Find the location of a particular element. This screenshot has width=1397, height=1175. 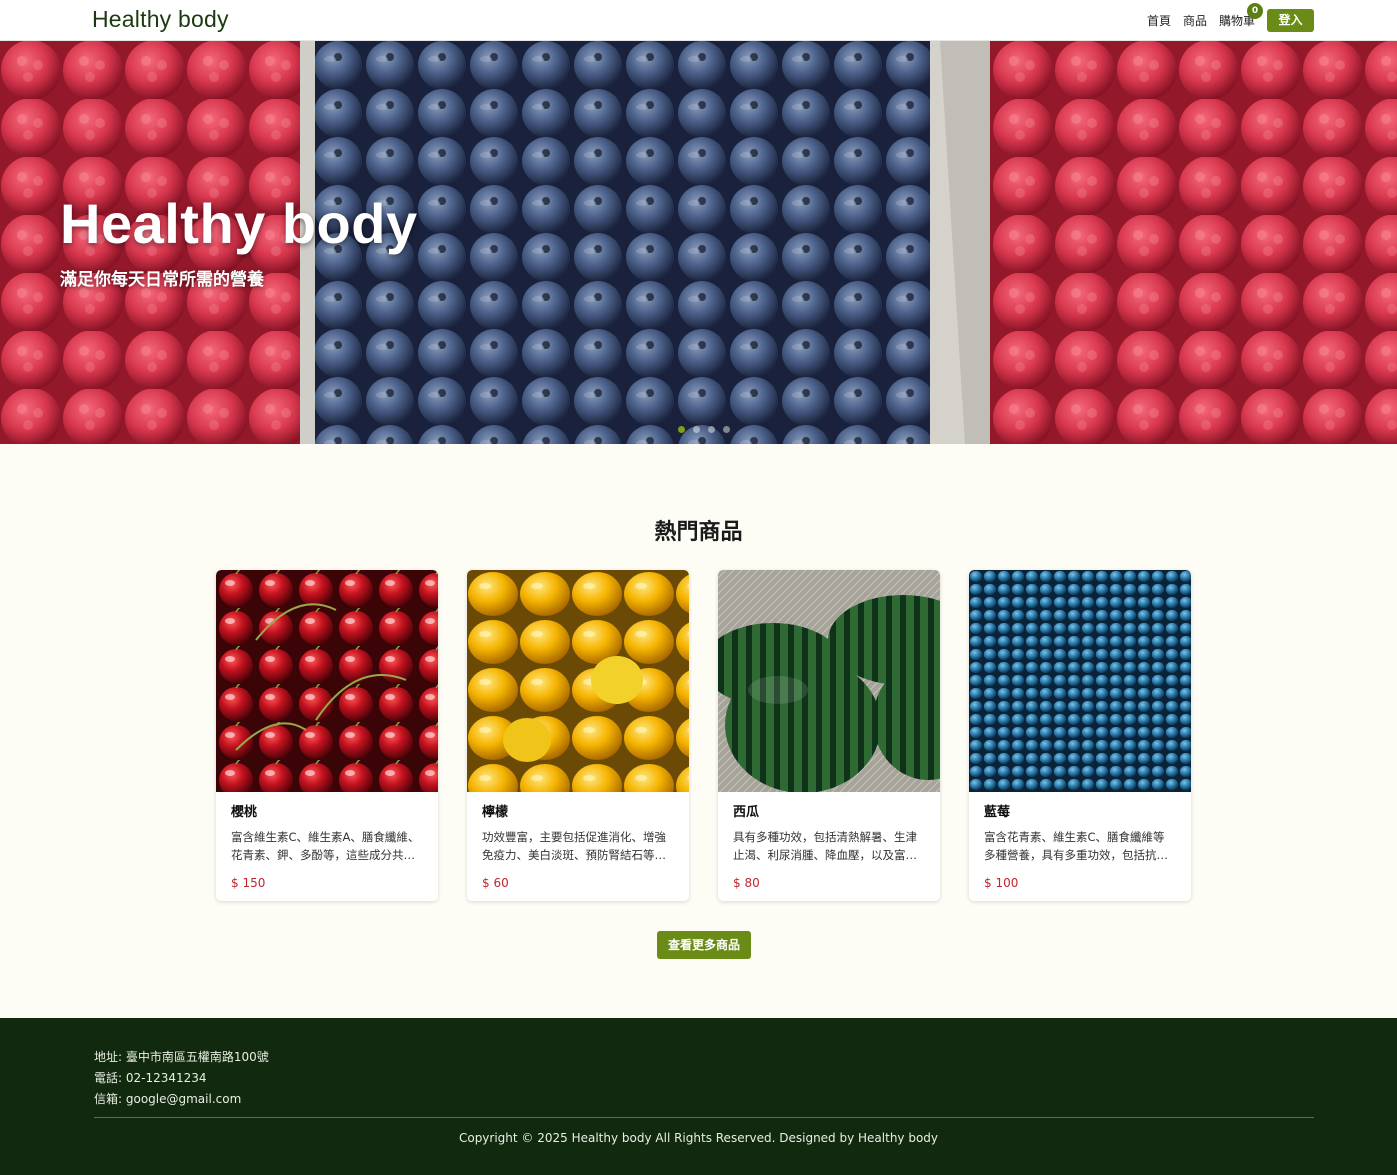

product-name: 櫻桃 is located at coordinates (244, 812).